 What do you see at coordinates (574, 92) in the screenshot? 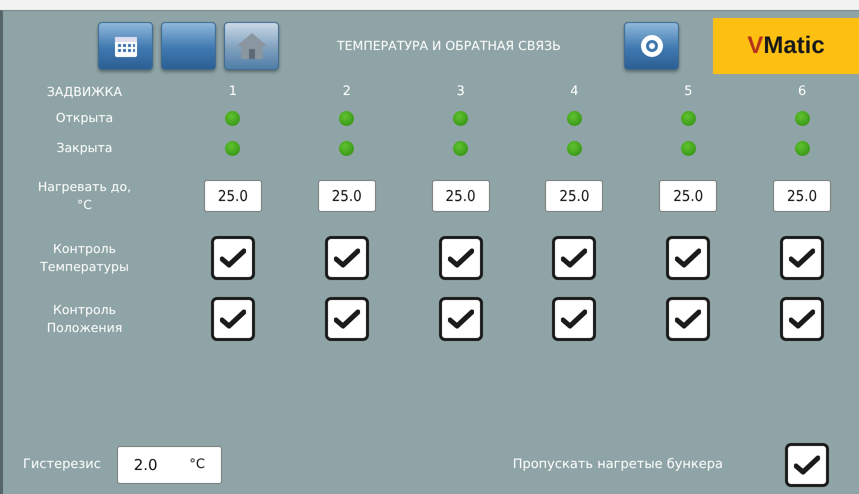
I see `valve-number: 4` at bounding box center [574, 92].